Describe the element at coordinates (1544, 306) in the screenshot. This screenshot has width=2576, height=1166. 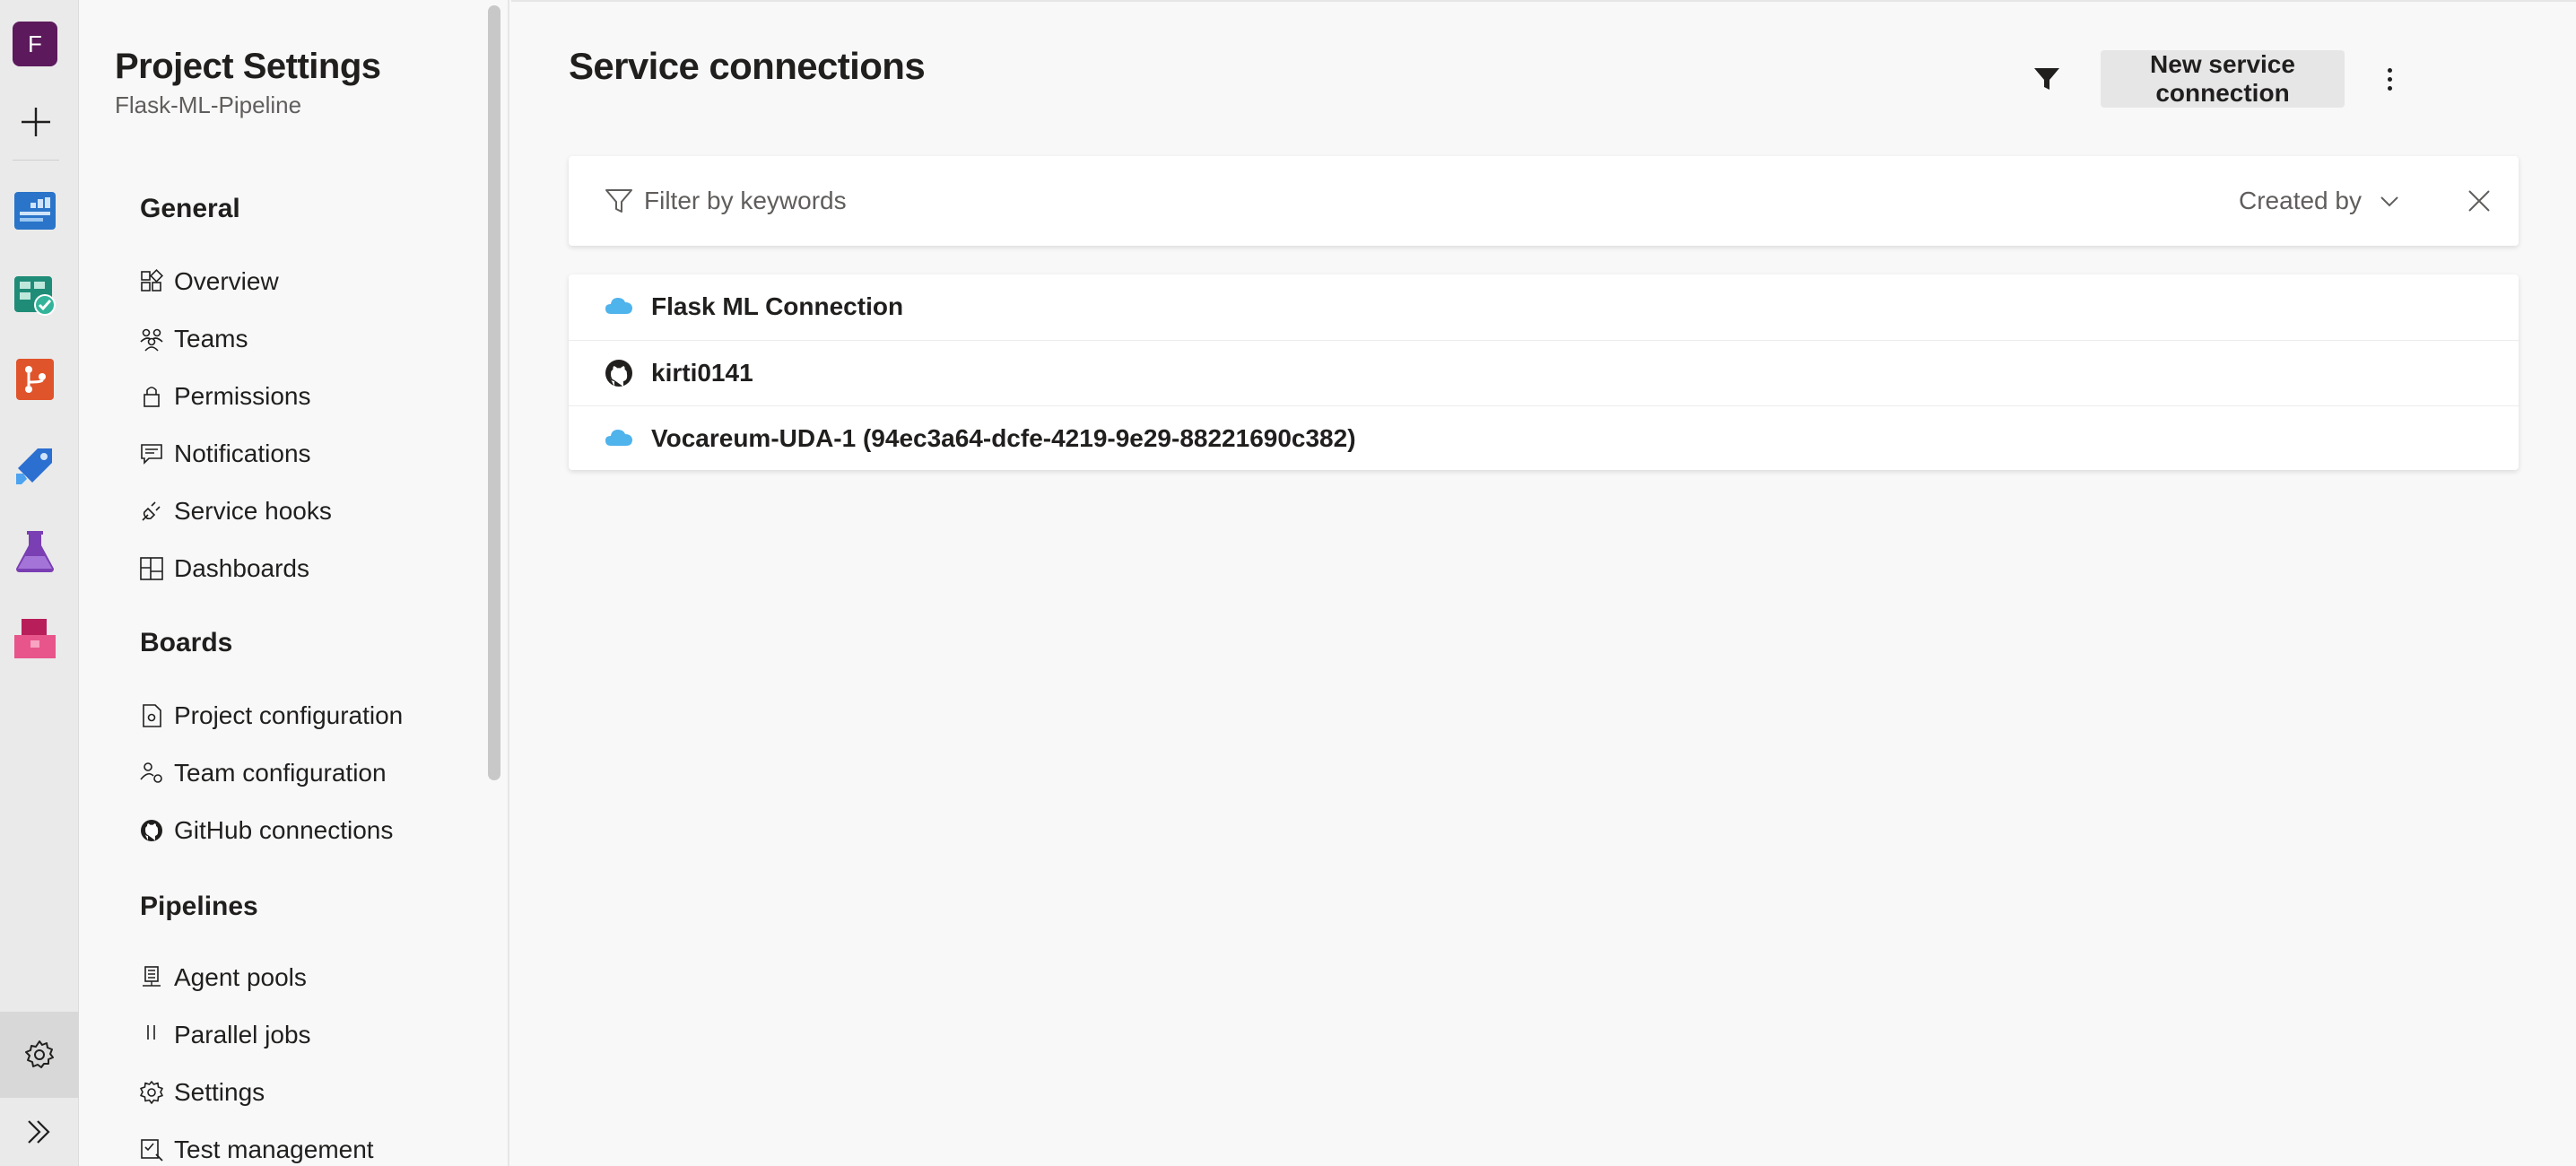
I see `connection-row: Flask ML Connection` at that location.